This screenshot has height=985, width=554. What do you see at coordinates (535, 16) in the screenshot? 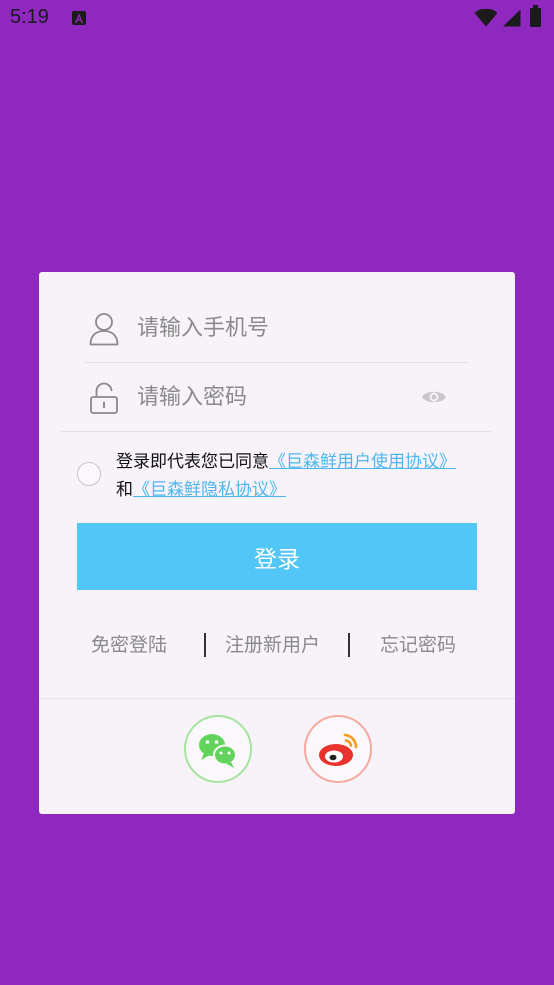
I see `battery-icon` at bounding box center [535, 16].